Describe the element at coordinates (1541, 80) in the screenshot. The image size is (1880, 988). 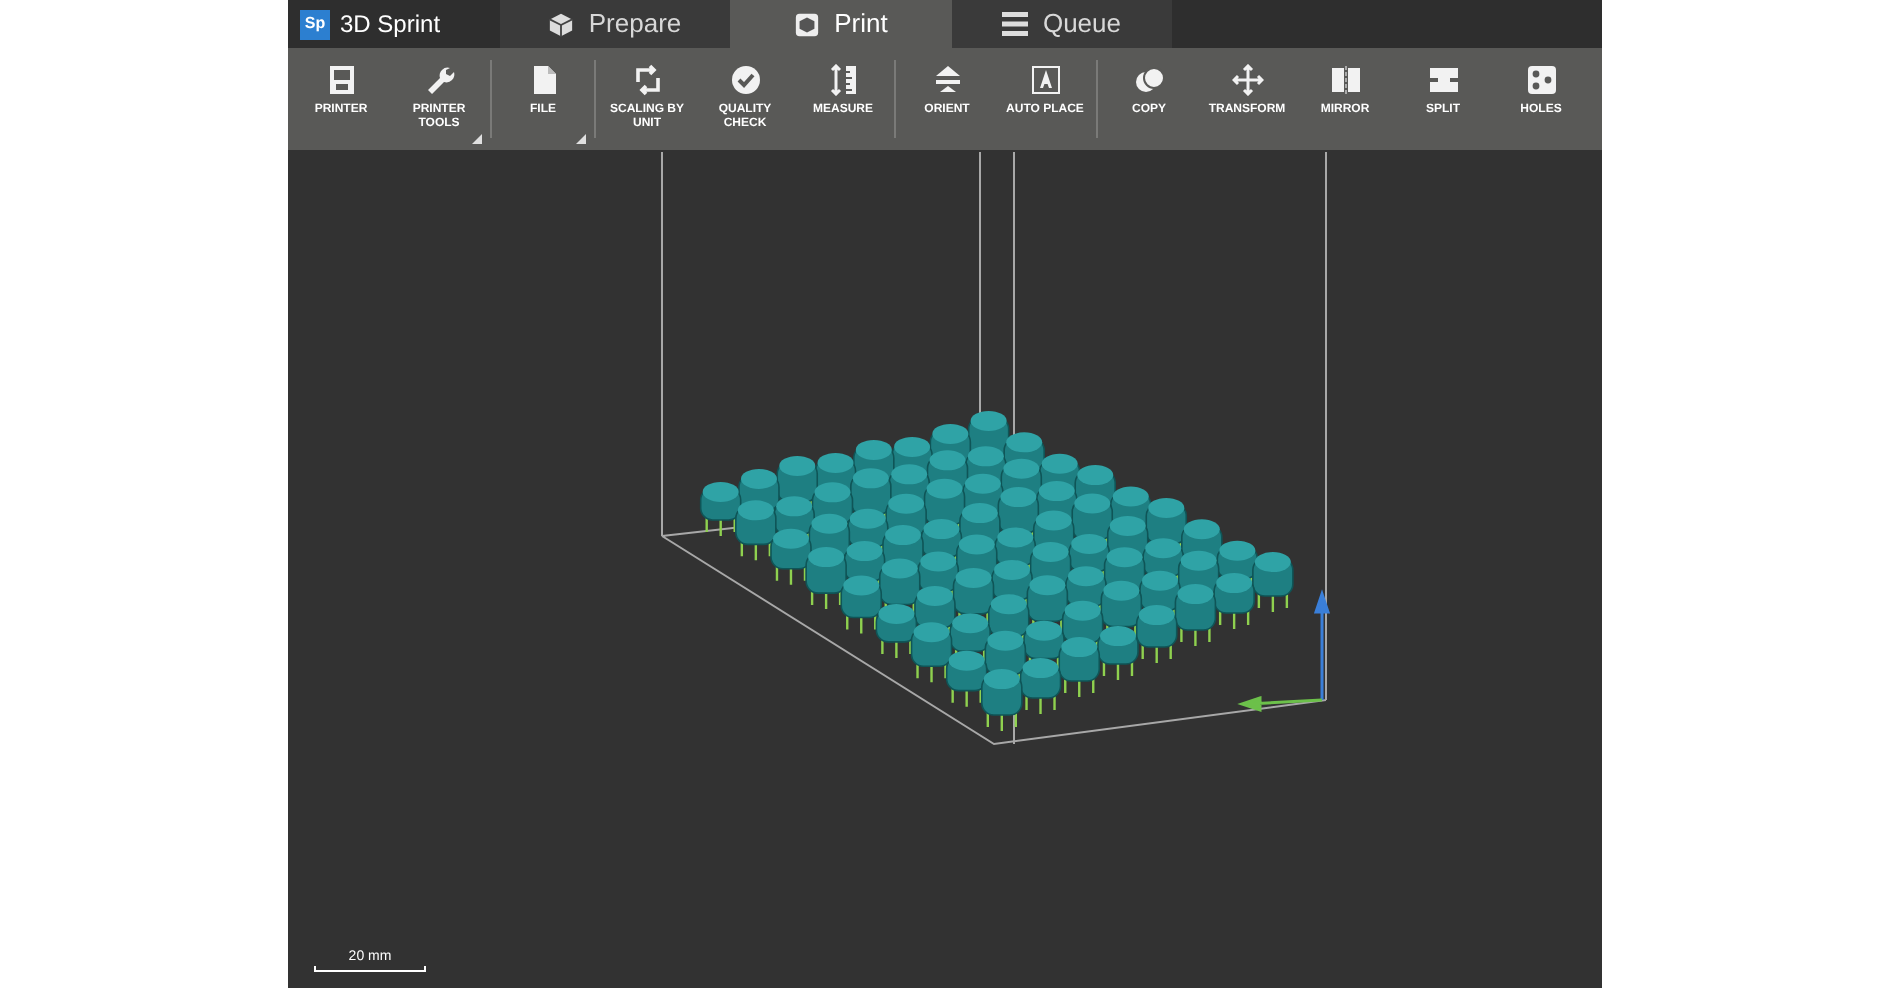
I see `holes-icon` at that location.